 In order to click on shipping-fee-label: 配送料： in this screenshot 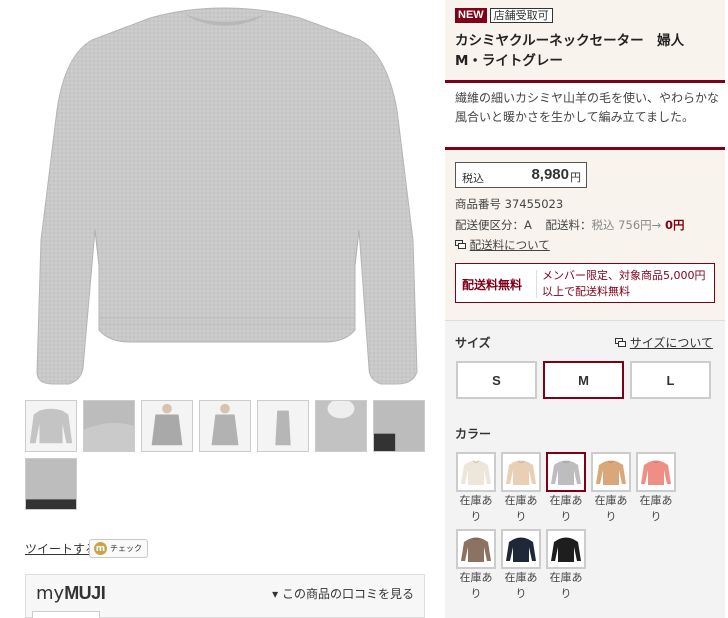, I will do `click(568, 225)`.